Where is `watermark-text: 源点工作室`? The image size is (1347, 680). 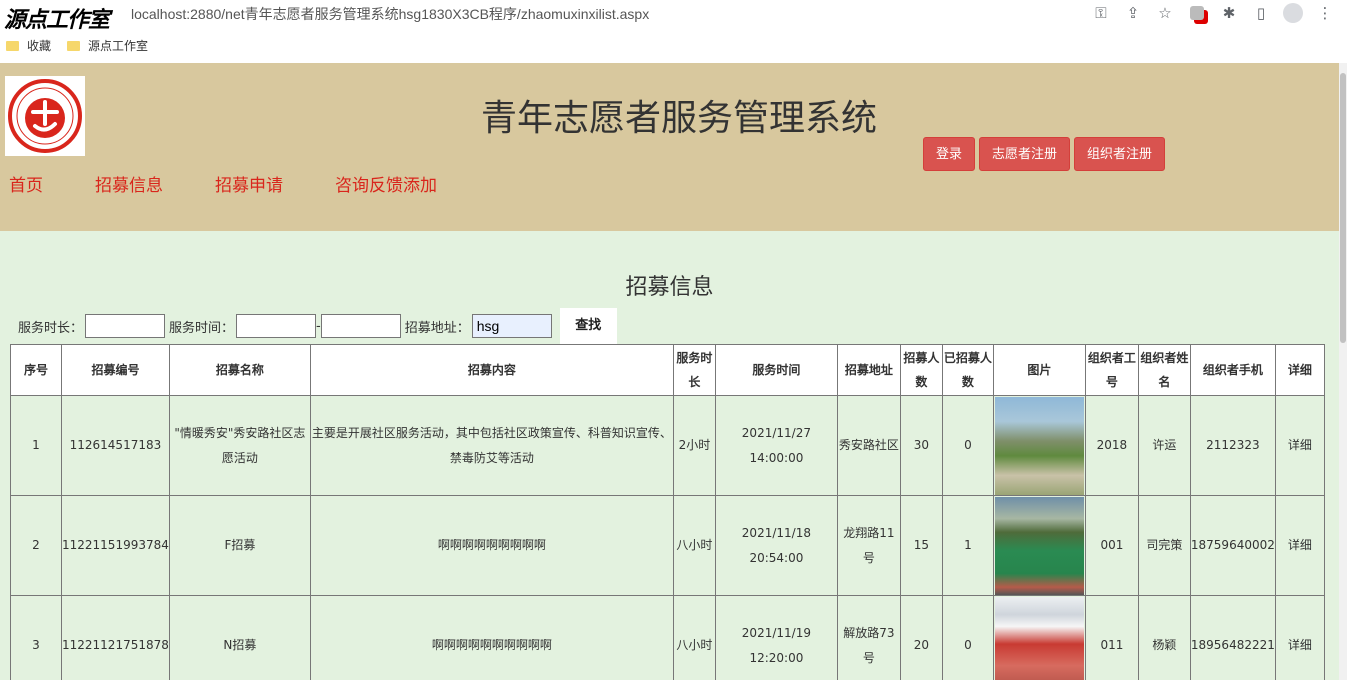
watermark-text: 源点工作室 is located at coordinates (57, 20).